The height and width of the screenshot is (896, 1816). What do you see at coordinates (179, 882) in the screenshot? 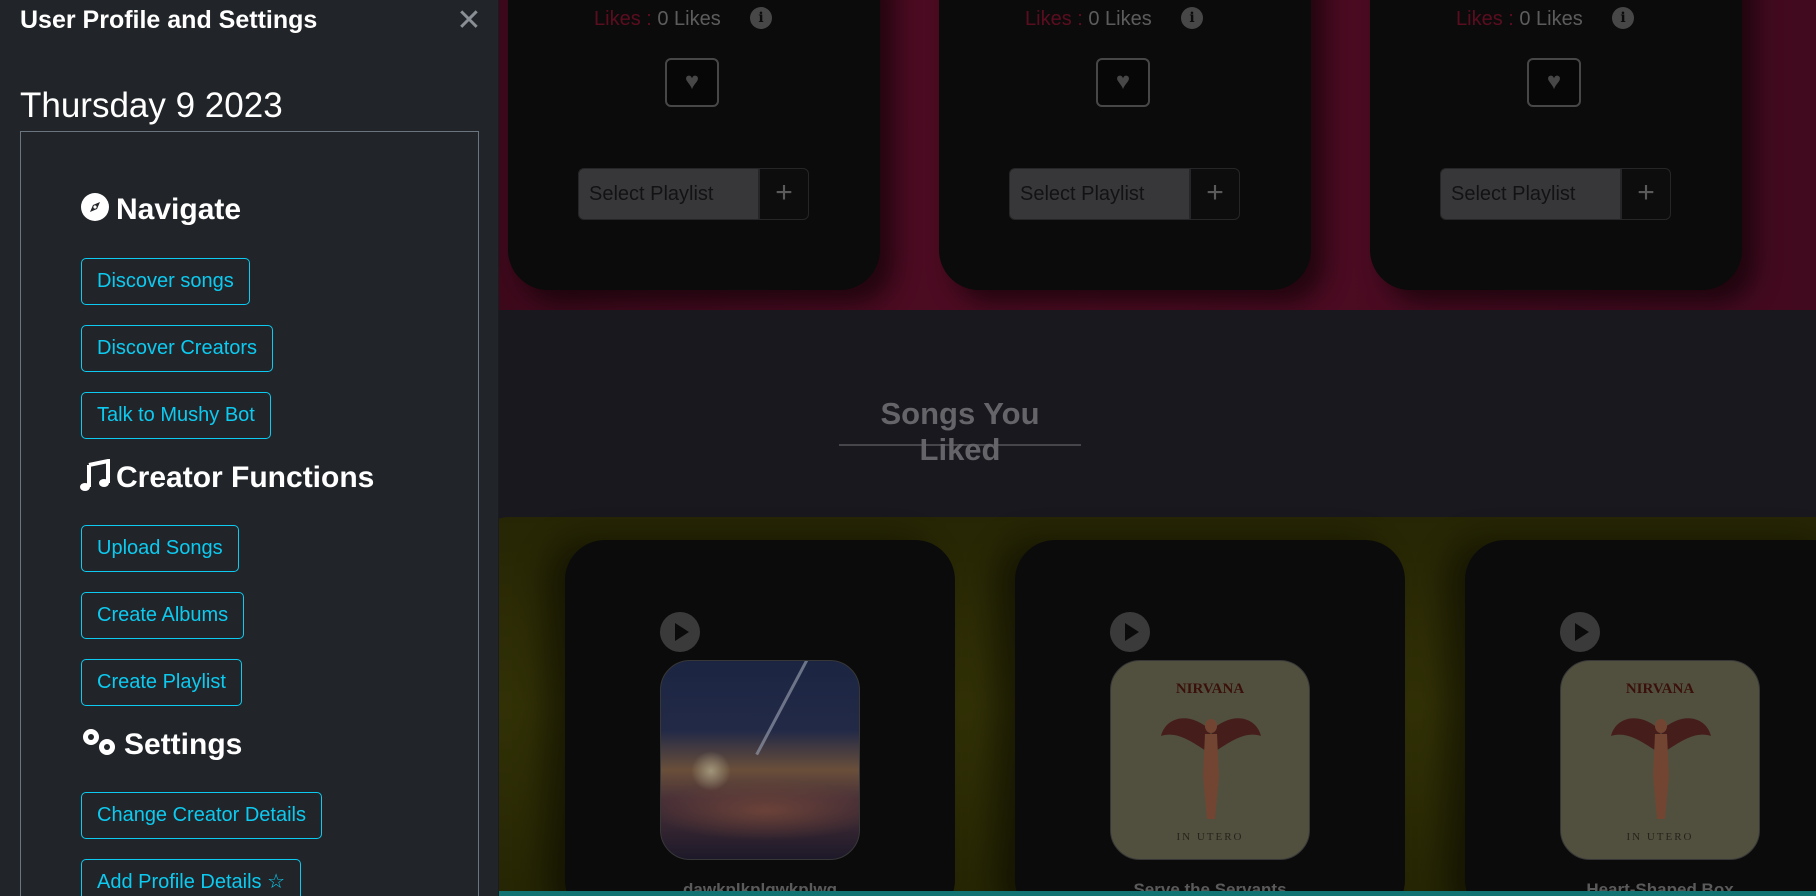
I see `add-profile-details-label: Add Profile Details` at bounding box center [179, 882].